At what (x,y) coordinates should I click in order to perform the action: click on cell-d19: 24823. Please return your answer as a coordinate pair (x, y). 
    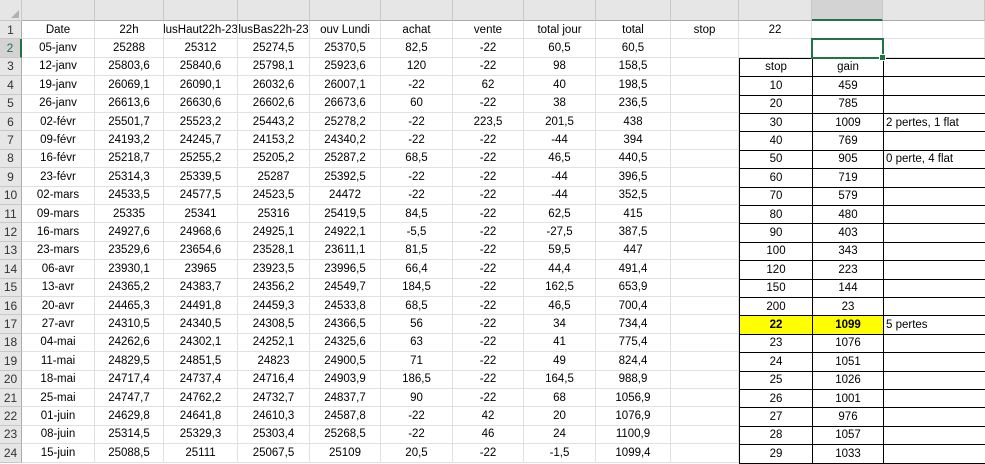
    Looking at the image, I should click on (274, 361).